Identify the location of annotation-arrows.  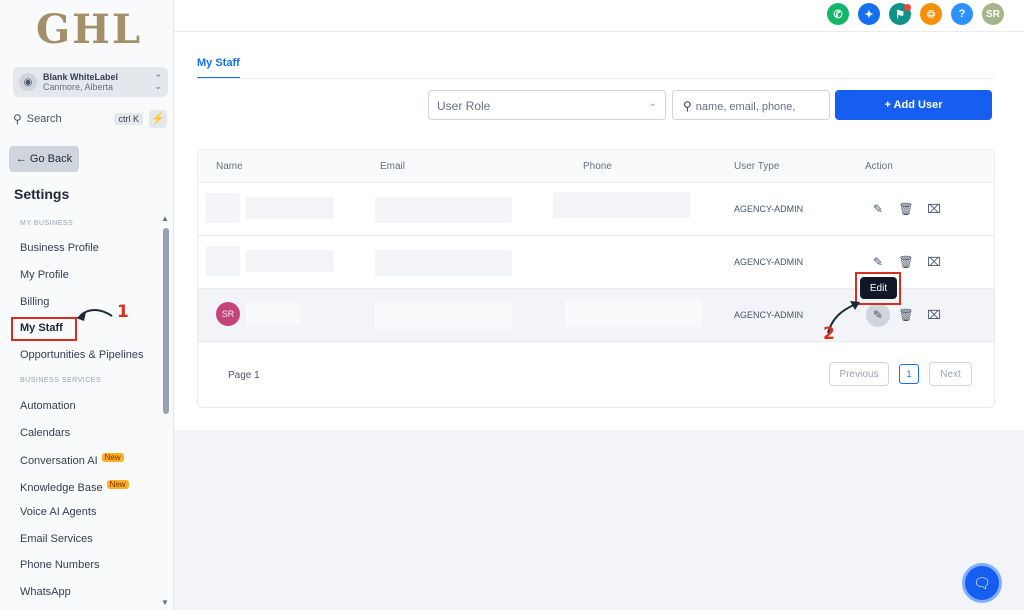
(468, 317).